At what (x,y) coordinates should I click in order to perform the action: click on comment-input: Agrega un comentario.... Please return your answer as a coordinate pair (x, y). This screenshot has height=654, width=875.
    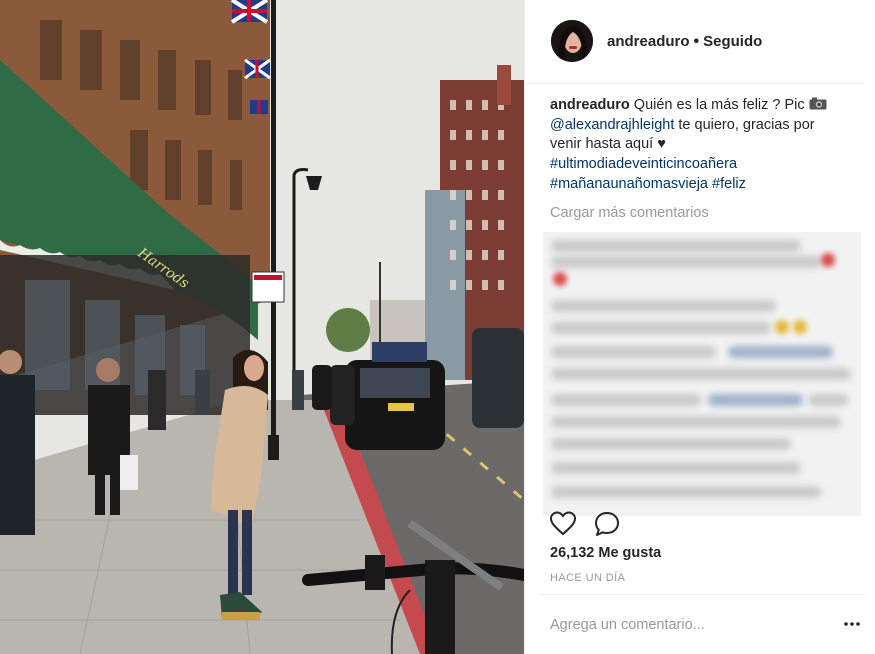
    Looking at the image, I should click on (627, 625).